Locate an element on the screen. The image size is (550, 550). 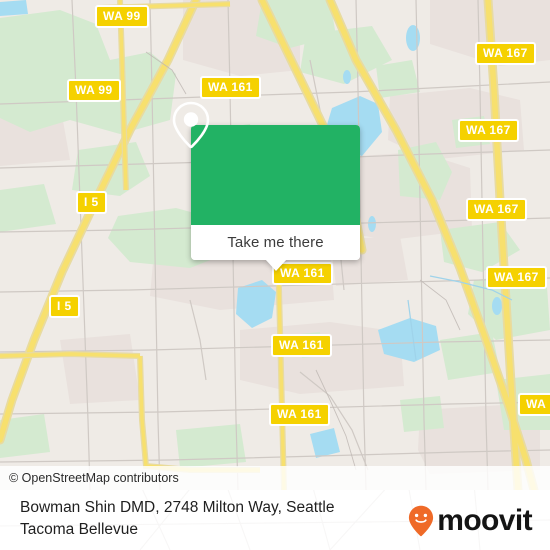
location-callout-card: Take me there is located at coordinates (266, 186).